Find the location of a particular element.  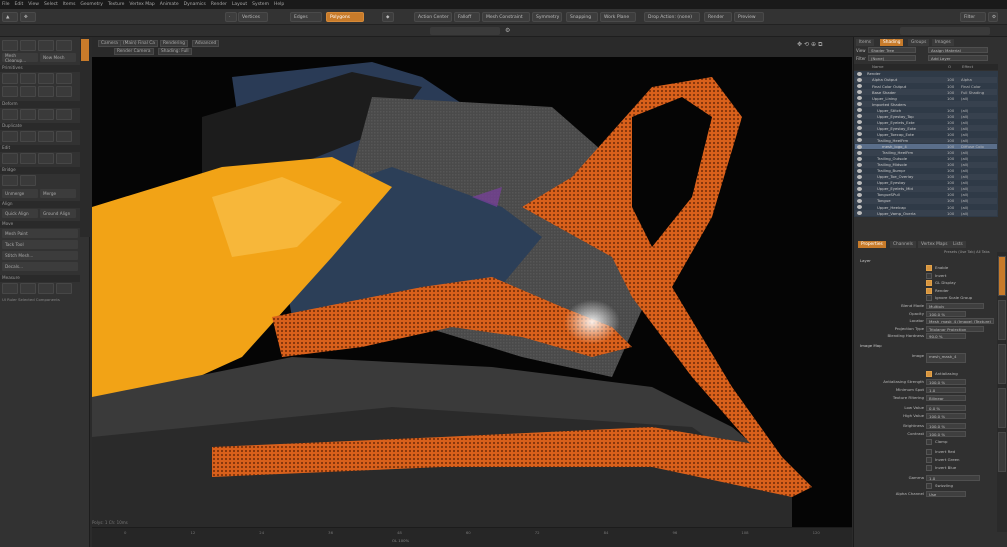

projection-dropdown: Triplanar Projection is located at coordinates (955, 328).